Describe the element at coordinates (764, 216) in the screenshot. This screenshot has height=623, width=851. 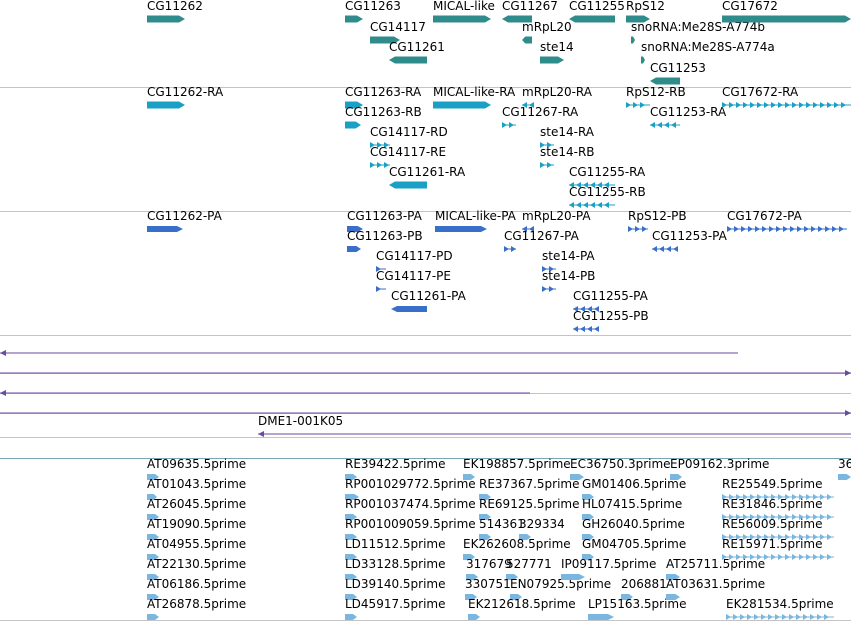
I see `protein-track-cg17672-pa-label: CG17672-PA` at that location.